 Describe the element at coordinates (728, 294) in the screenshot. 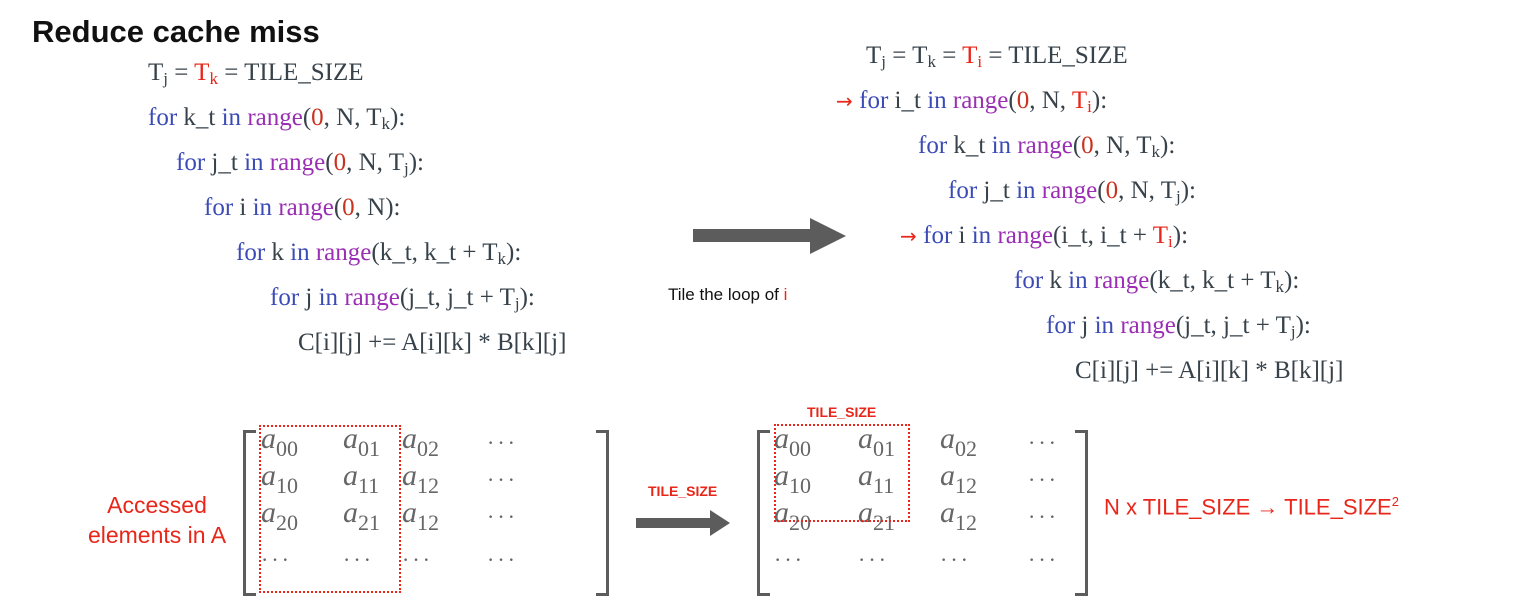

I see `transform-caption: Tile the loop of i` at that location.